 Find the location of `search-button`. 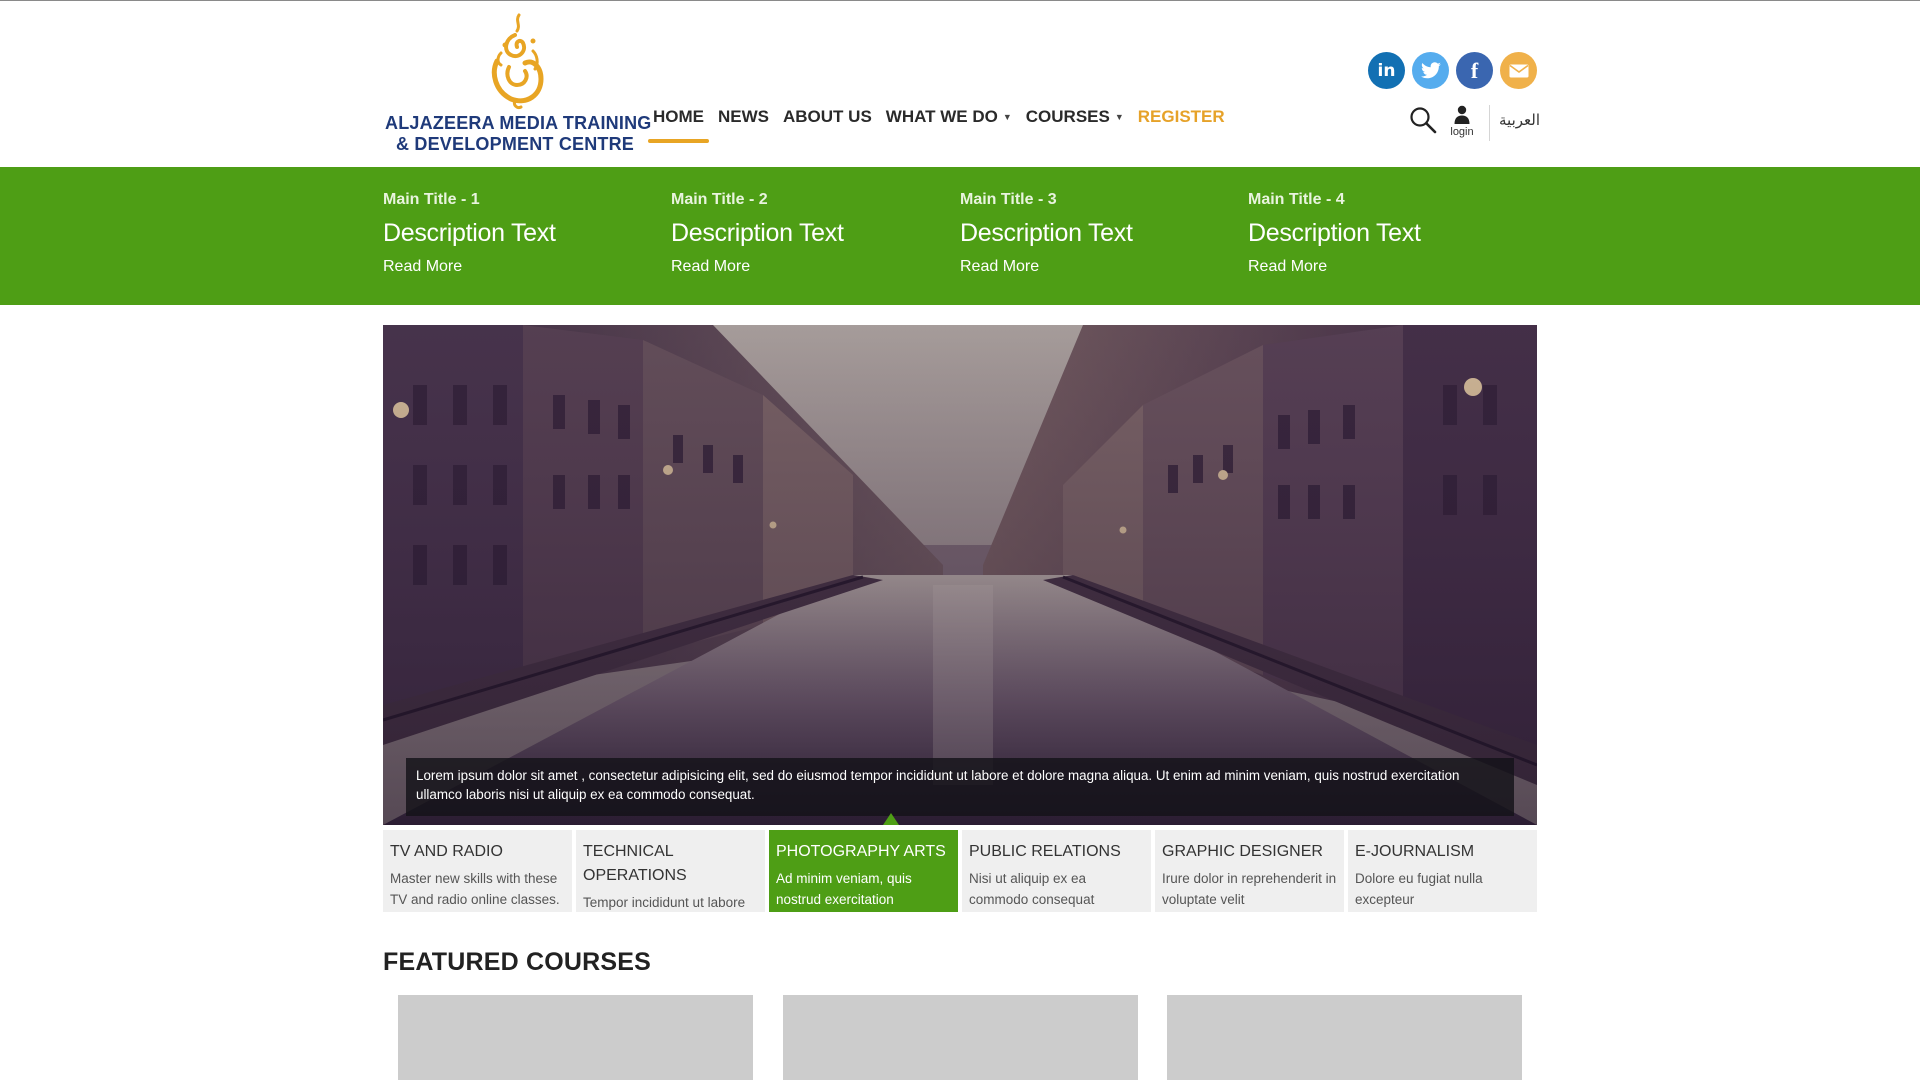

search-button is located at coordinates (1423, 120).